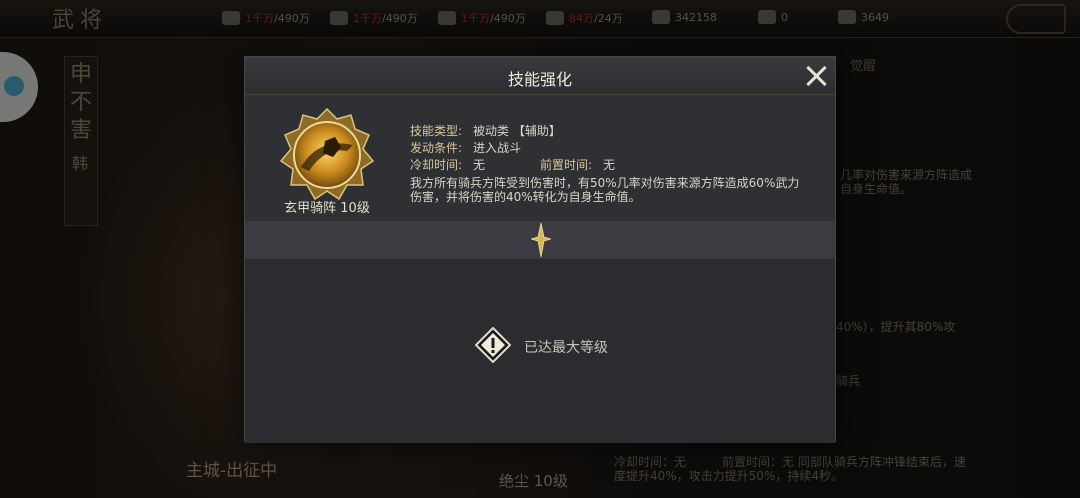 This screenshot has height=498, width=1080. What do you see at coordinates (327, 208) in the screenshot?
I see `skill-name-level: 玄甲骑阵 10级` at bounding box center [327, 208].